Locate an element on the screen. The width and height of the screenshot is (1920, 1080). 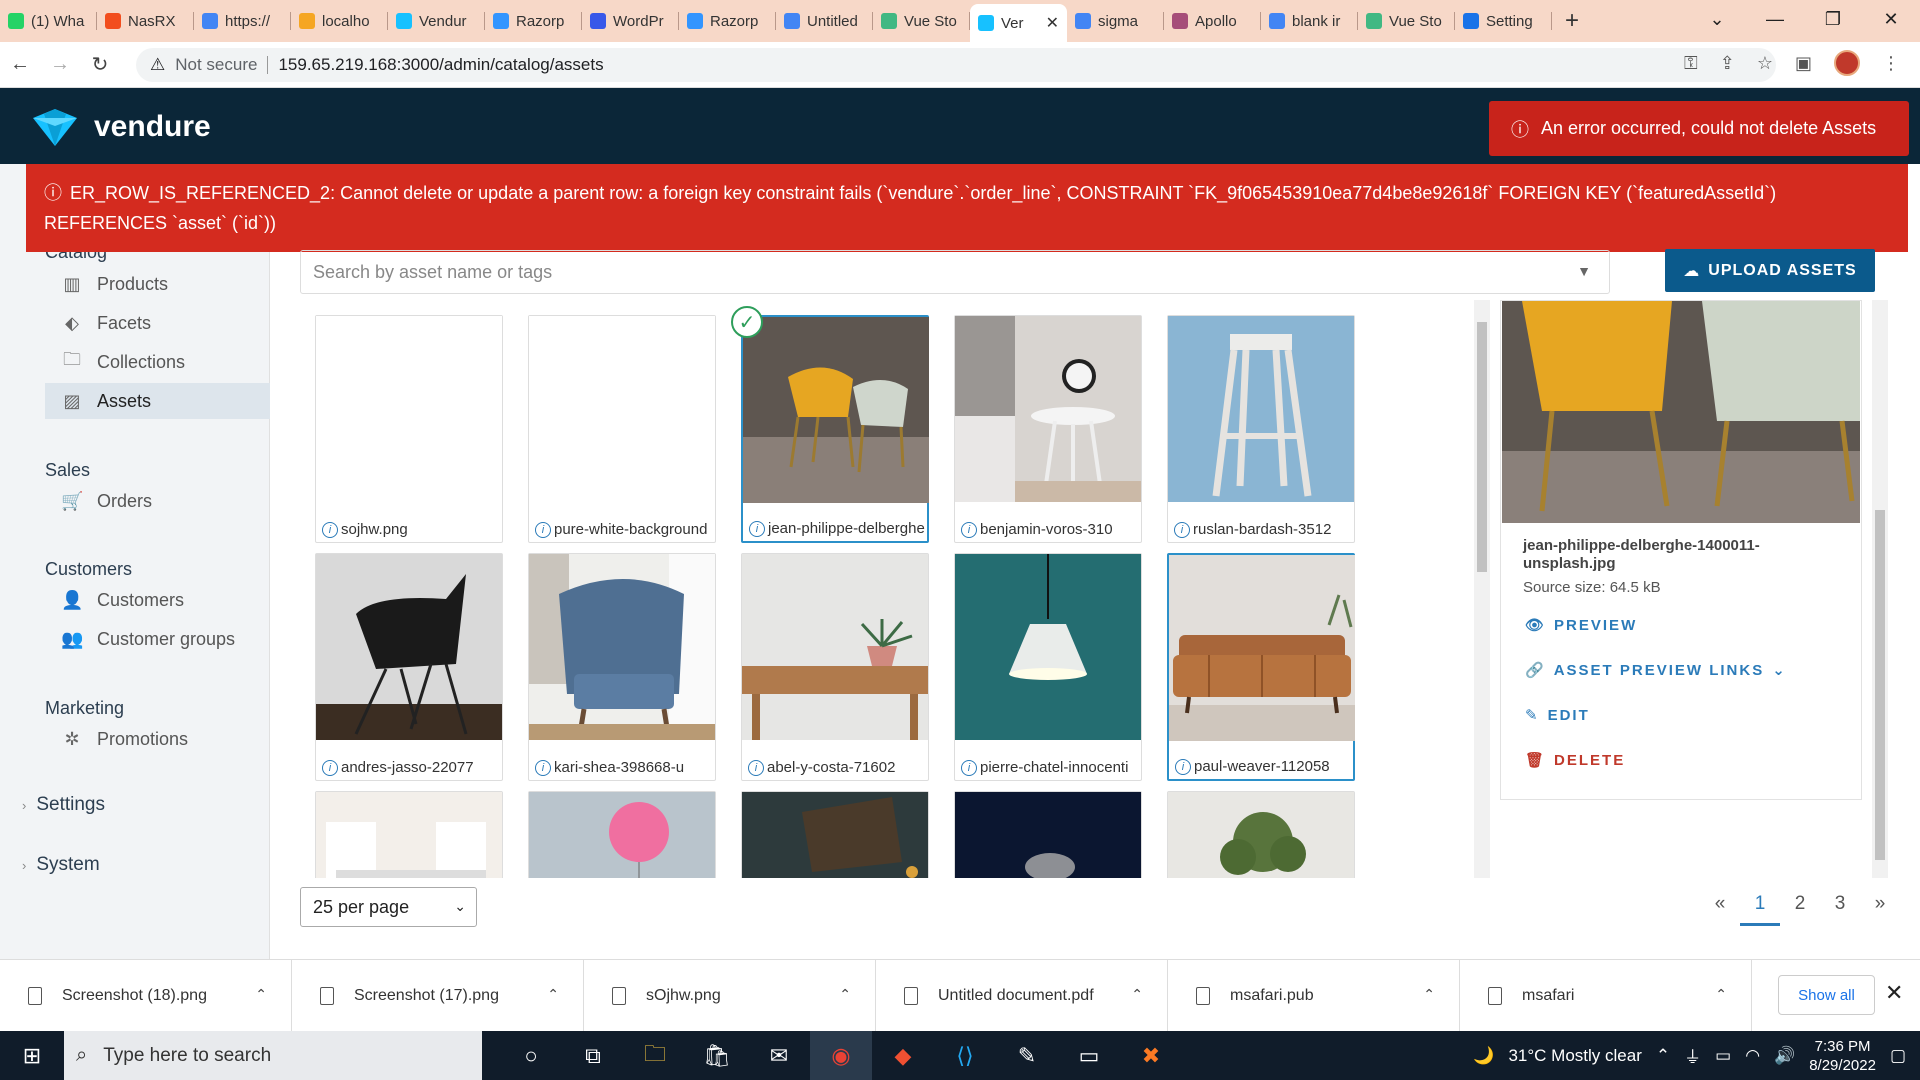
back-button: ← is located at coordinates (20, 64).